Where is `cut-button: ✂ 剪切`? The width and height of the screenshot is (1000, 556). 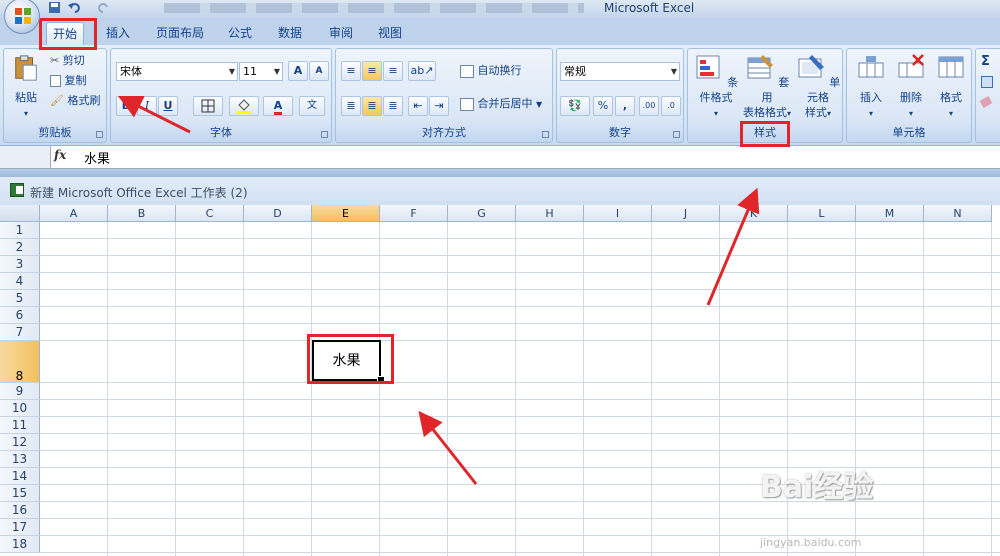 cut-button: ✂ 剪切 is located at coordinates (67, 61).